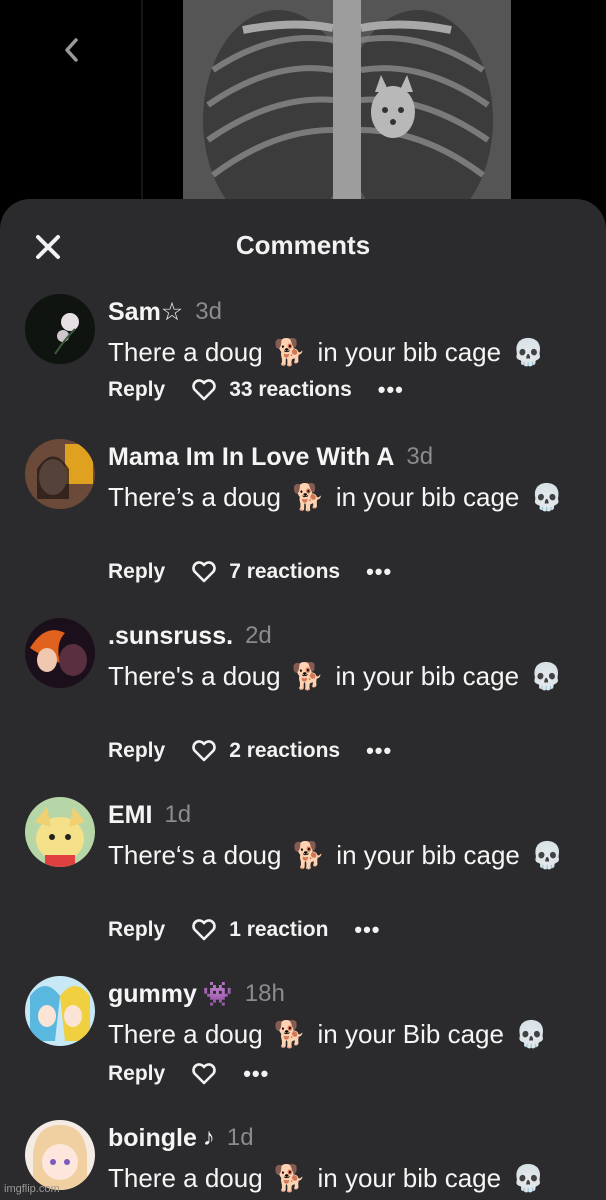  What do you see at coordinates (264, 993) in the screenshot?
I see `timestamp: 18h` at bounding box center [264, 993].